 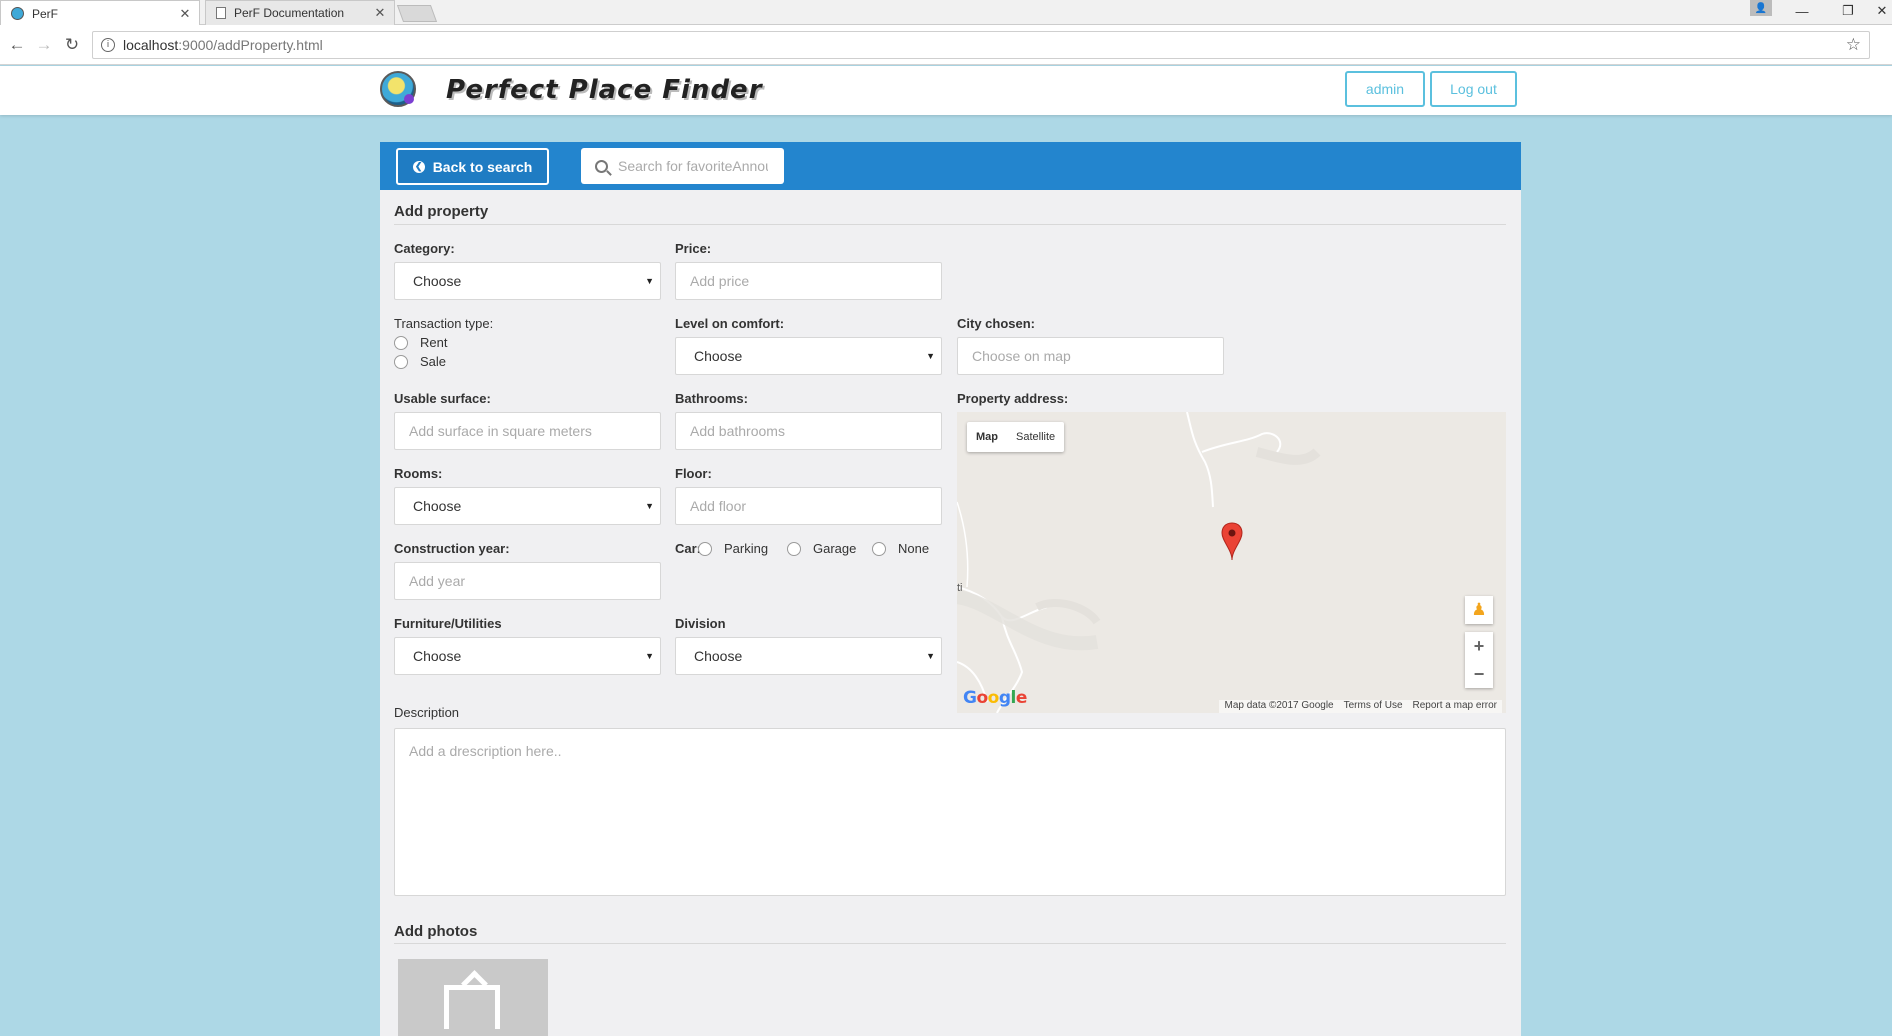 I want to click on description-label: Description, so click(x=427, y=712).